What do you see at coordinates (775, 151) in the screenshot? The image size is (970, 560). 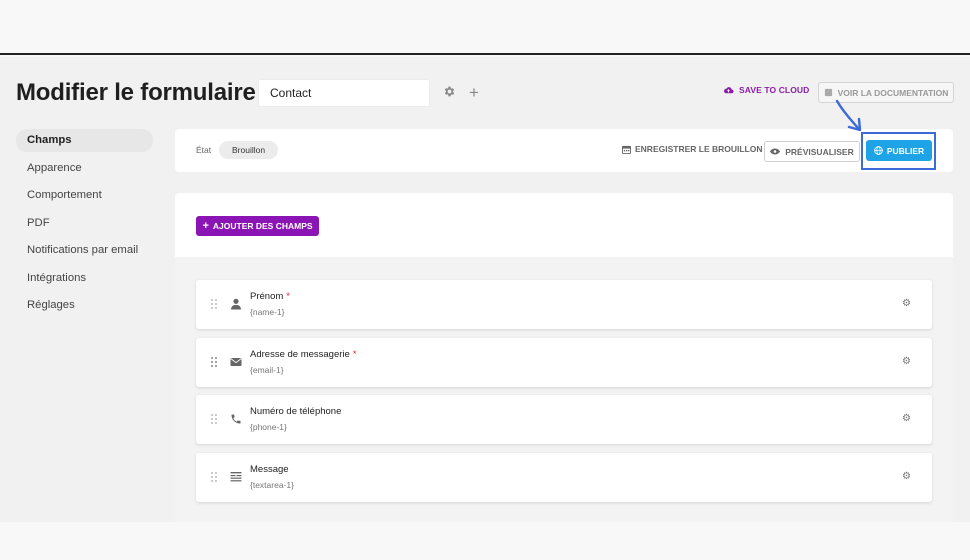 I see `eye-icon` at bounding box center [775, 151].